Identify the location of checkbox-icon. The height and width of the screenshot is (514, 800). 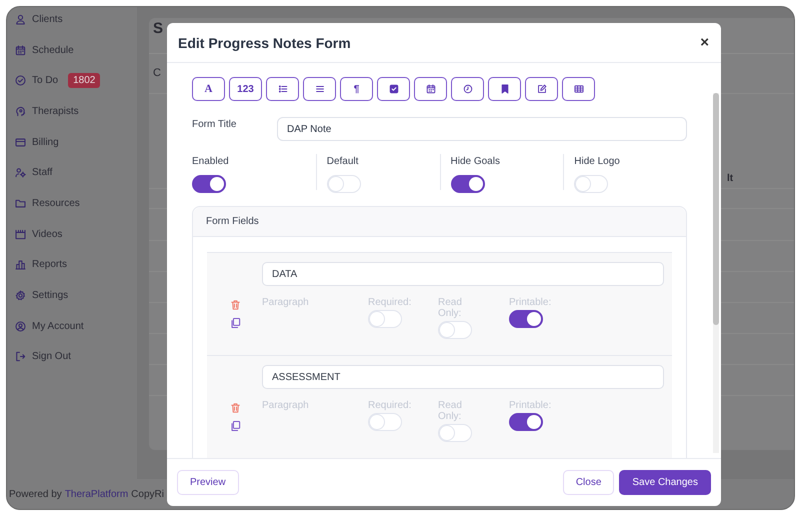
(393, 89).